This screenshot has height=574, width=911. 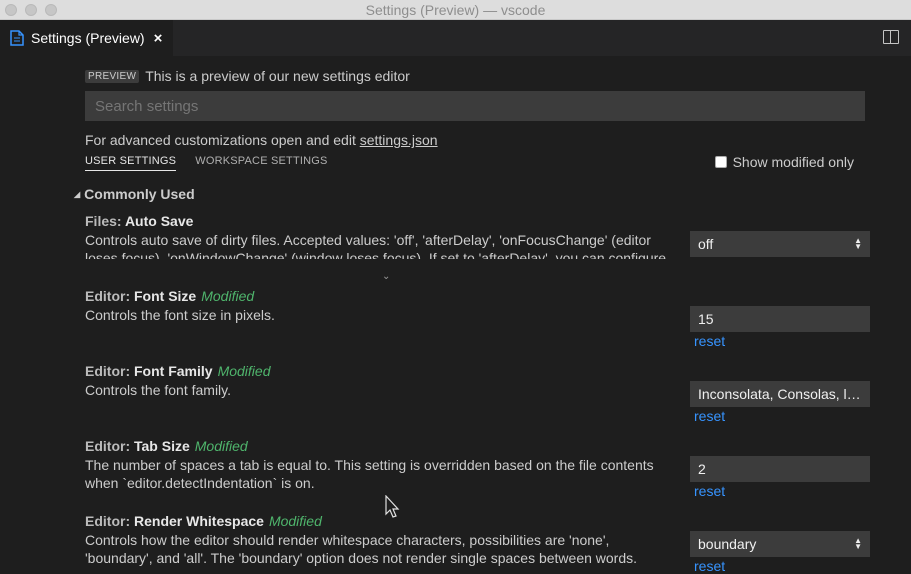 I want to click on split-editor-icon, so click(x=891, y=37).